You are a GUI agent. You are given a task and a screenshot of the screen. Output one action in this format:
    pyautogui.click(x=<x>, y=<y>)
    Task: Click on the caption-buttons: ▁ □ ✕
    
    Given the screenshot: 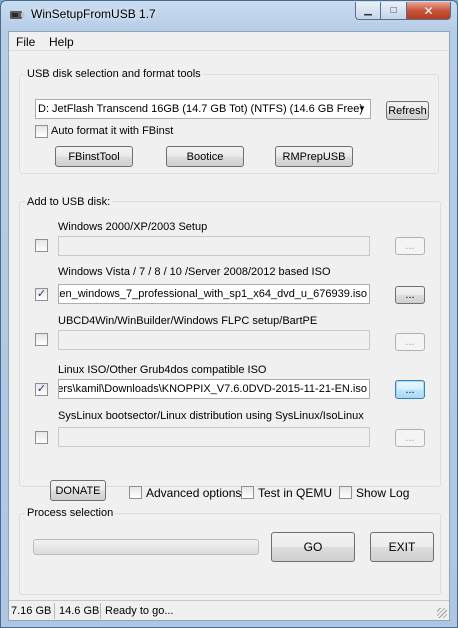 What is the action you would take?
    pyautogui.click(x=403, y=11)
    